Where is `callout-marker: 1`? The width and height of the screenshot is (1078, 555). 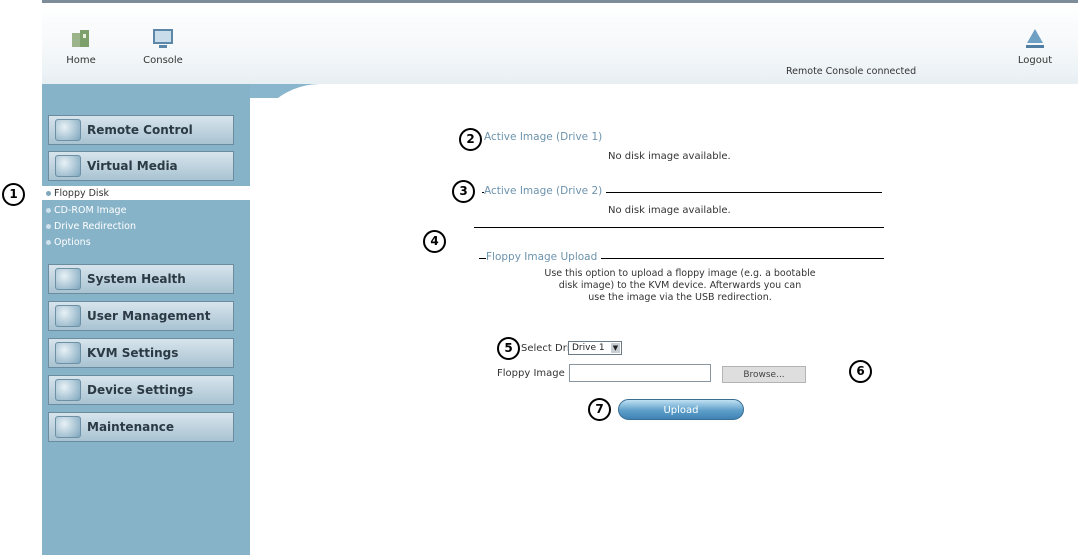 callout-marker: 1 is located at coordinates (13, 194).